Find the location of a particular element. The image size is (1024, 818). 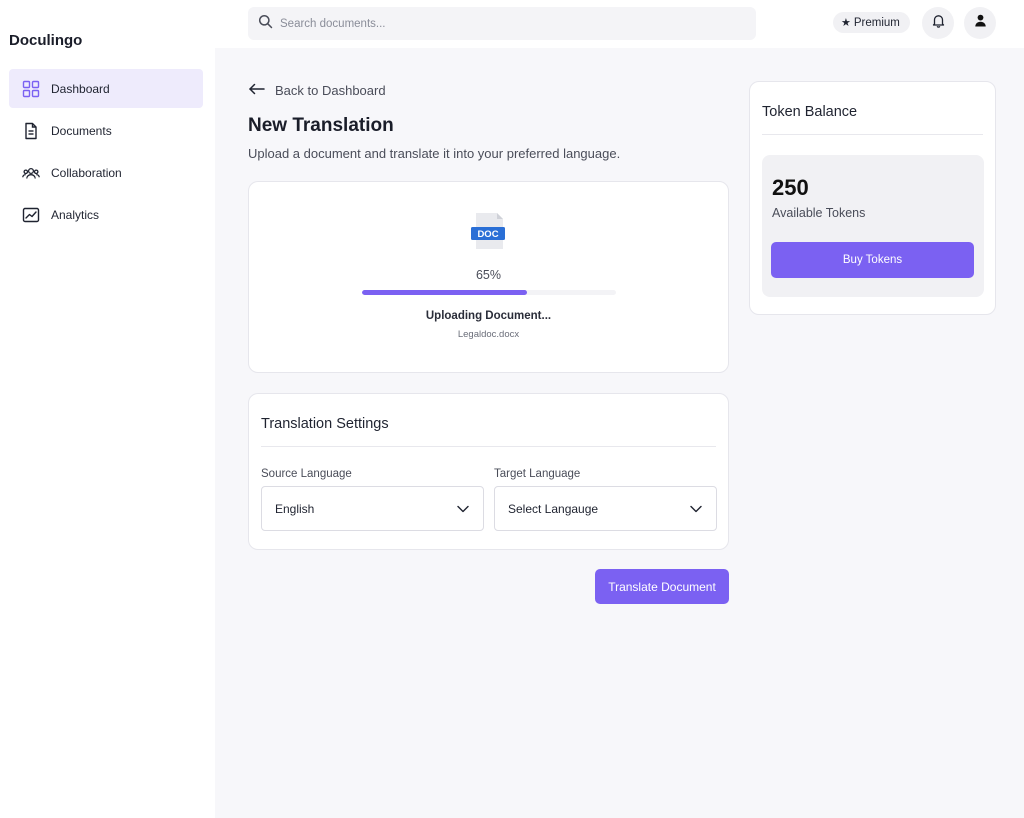

upload-progress-bar is located at coordinates (489, 292).